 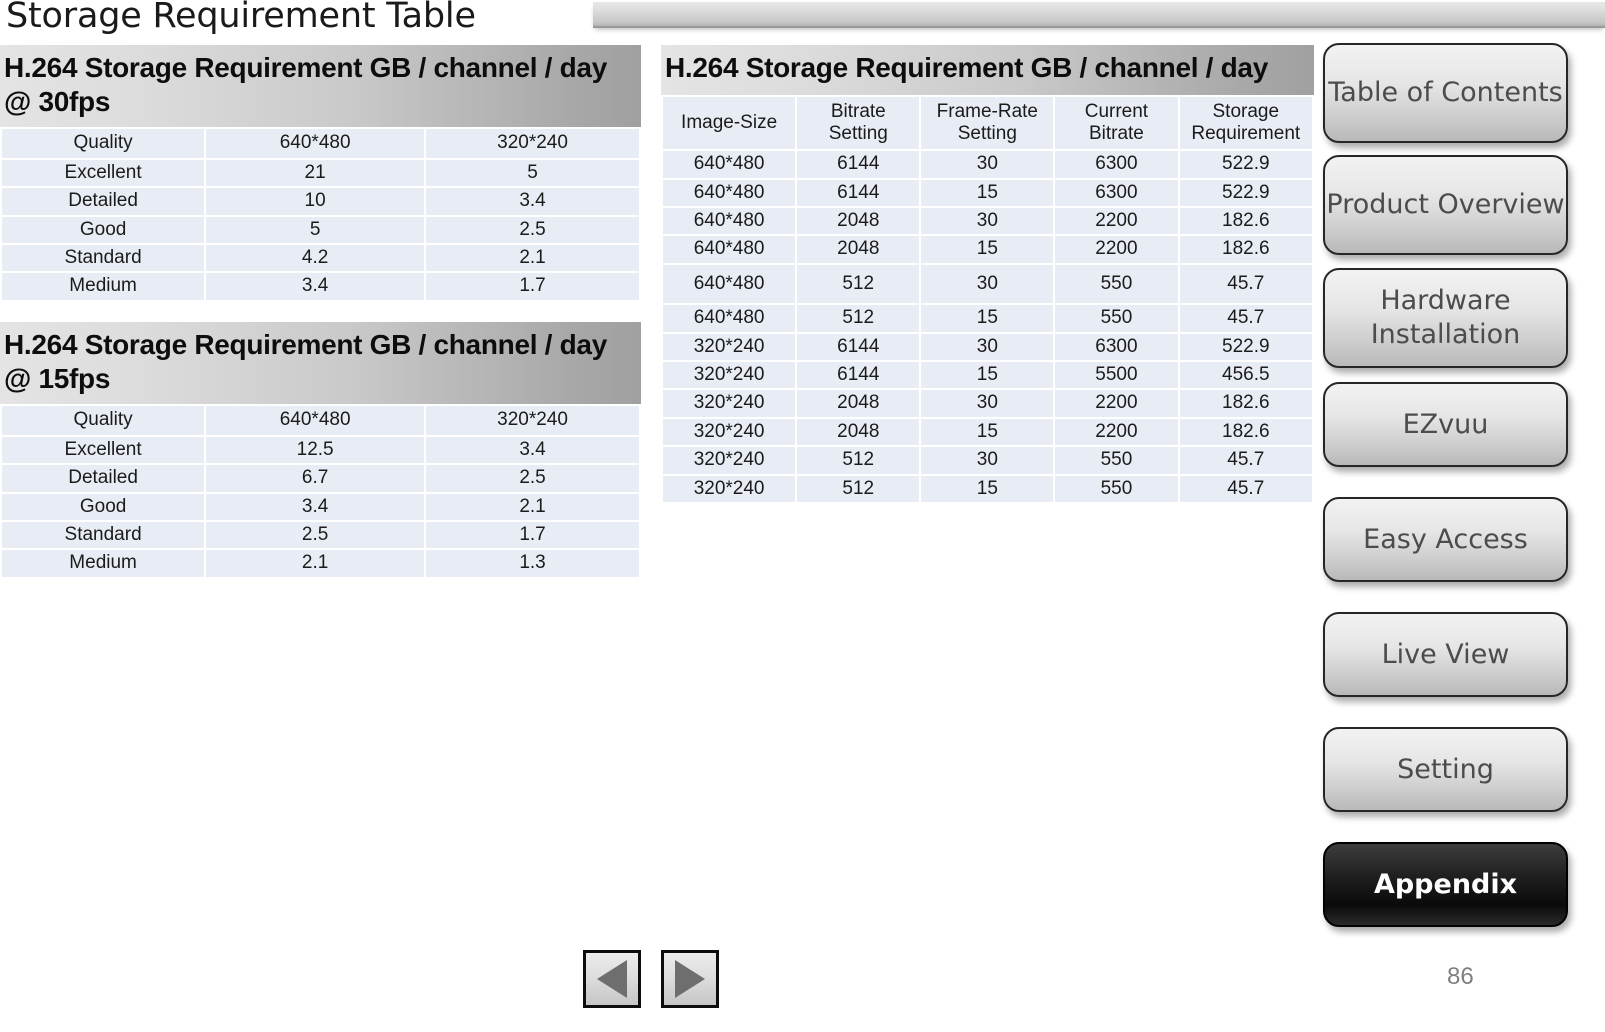 I want to click on cell-640x480: 12.5, so click(x=315, y=450).